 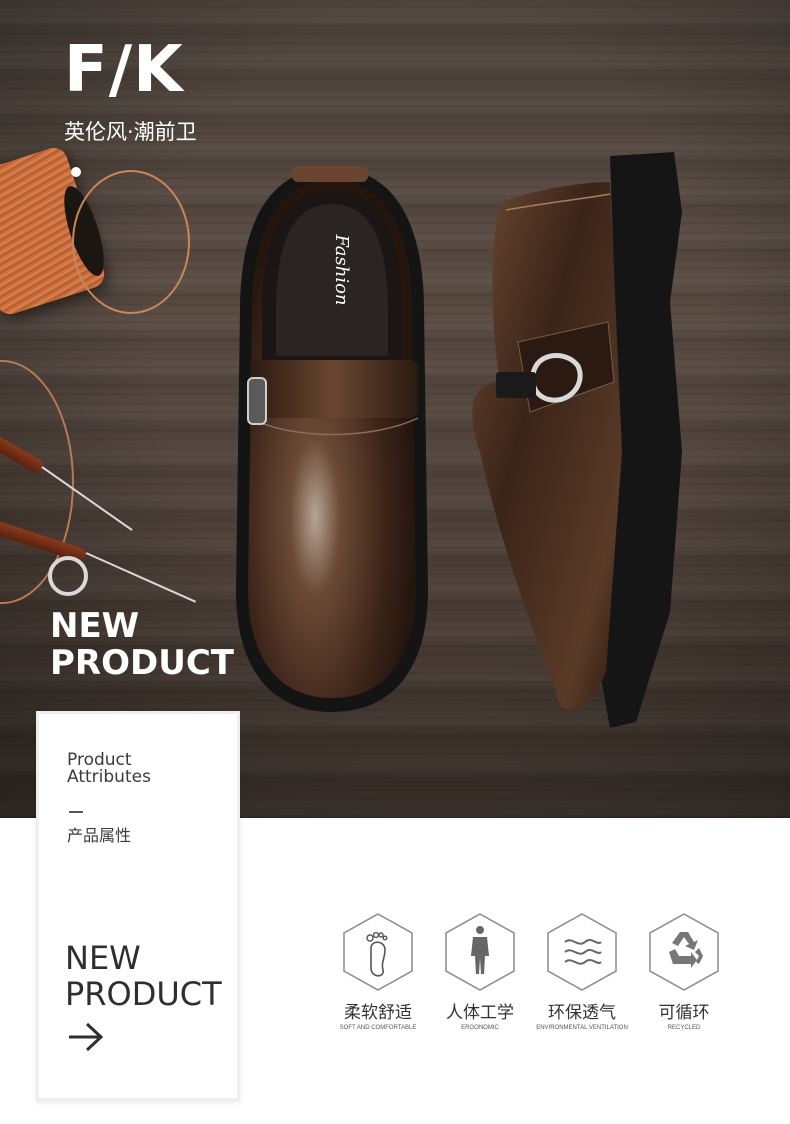 What do you see at coordinates (684, 1013) in the screenshot?
I see `feature-label: 可循环` at bounding box center [684, 1013].